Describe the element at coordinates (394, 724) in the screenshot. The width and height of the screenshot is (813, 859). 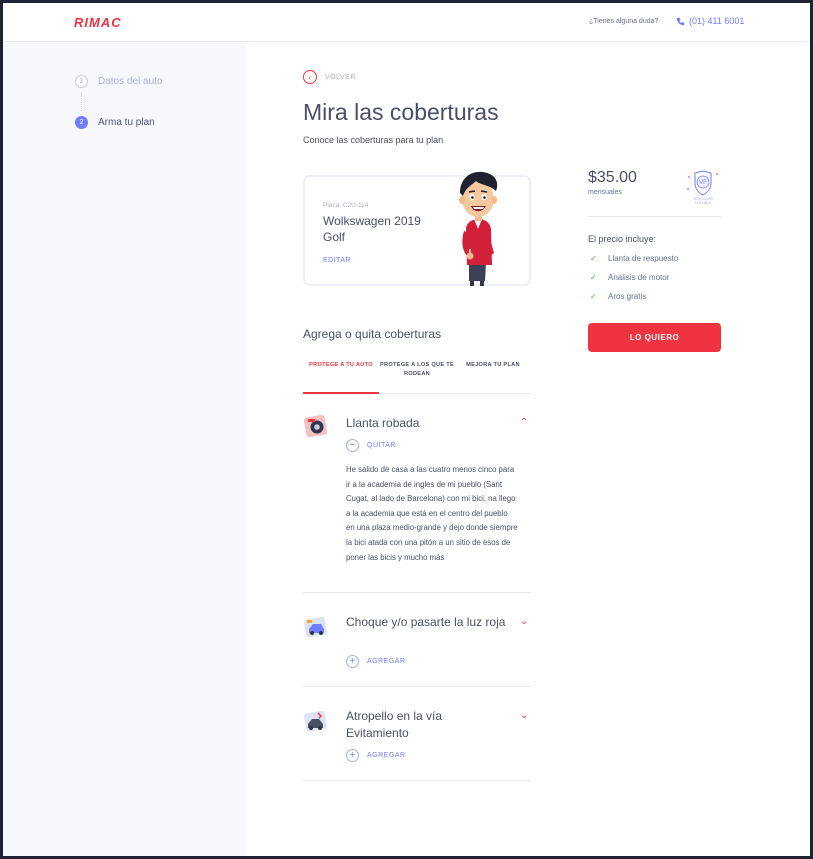
I see `coverage-title: Atropello en la vía Evitamiento` at that location.